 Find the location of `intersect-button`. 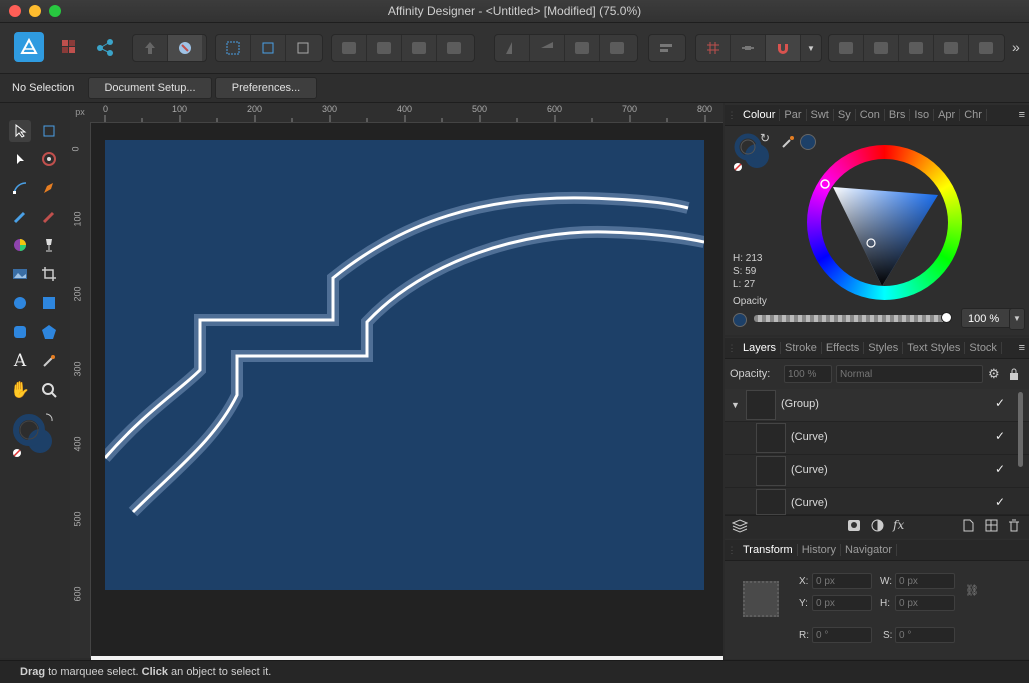

intersect-button is located at coordinates (916, 48).